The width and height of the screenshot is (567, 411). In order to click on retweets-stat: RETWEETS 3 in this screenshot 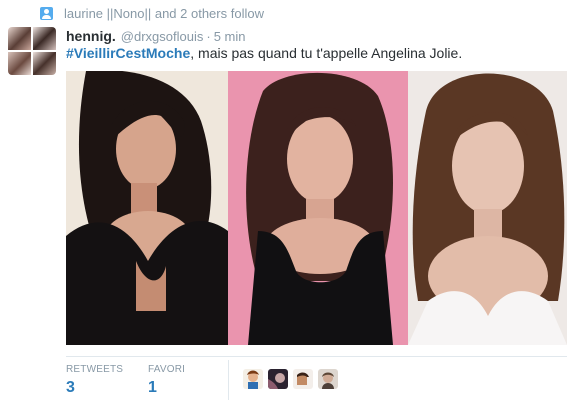, I will do `click(94, 380)`.